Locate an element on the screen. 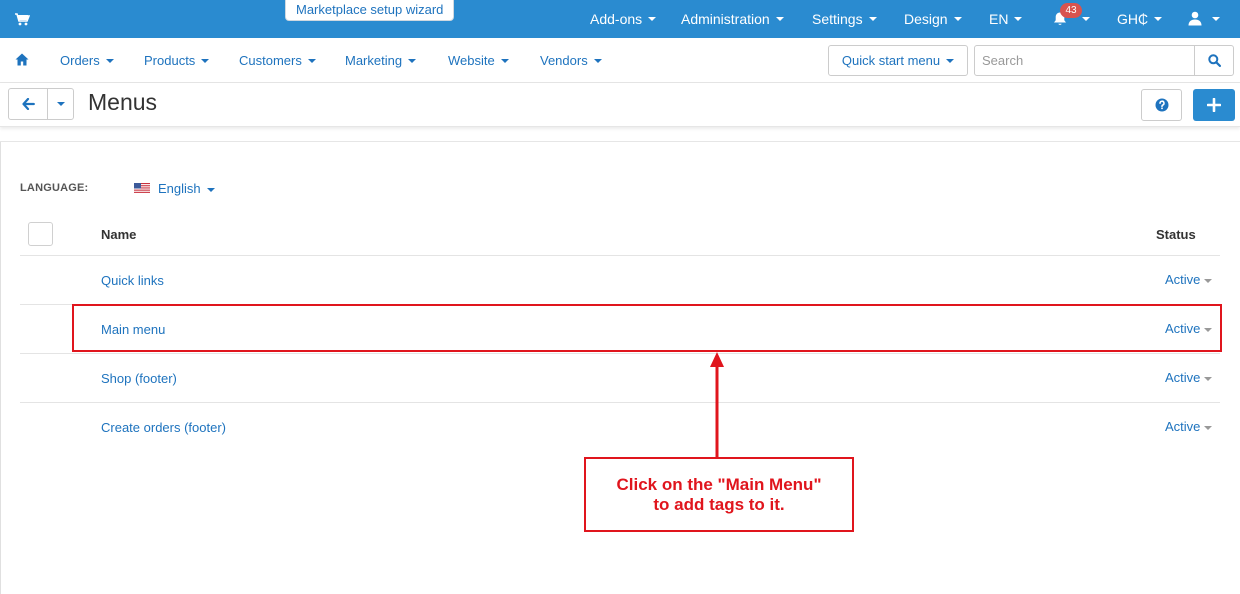  history-dropdown-button is located at coordinates (60, 104).